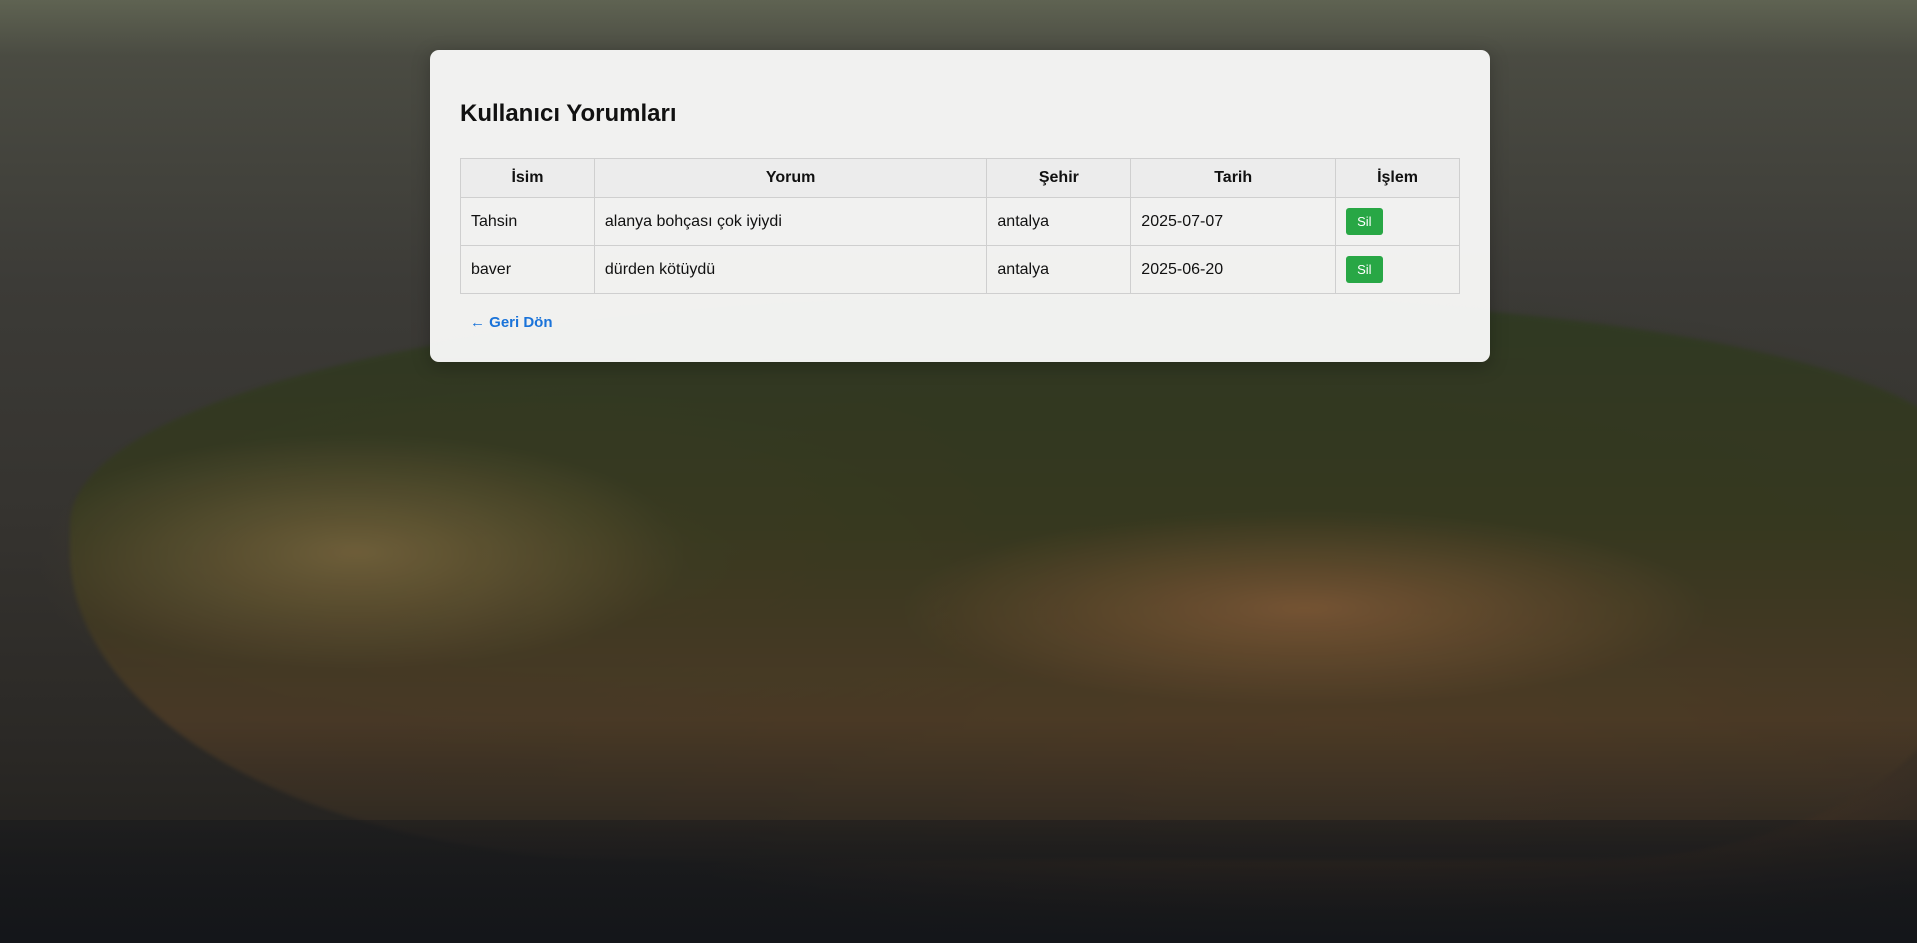 This screenshot has width=1917, height=943. I want to click on table-header-row: İsim Yorum Şehir Tarih İşlem, so click(960, 178).